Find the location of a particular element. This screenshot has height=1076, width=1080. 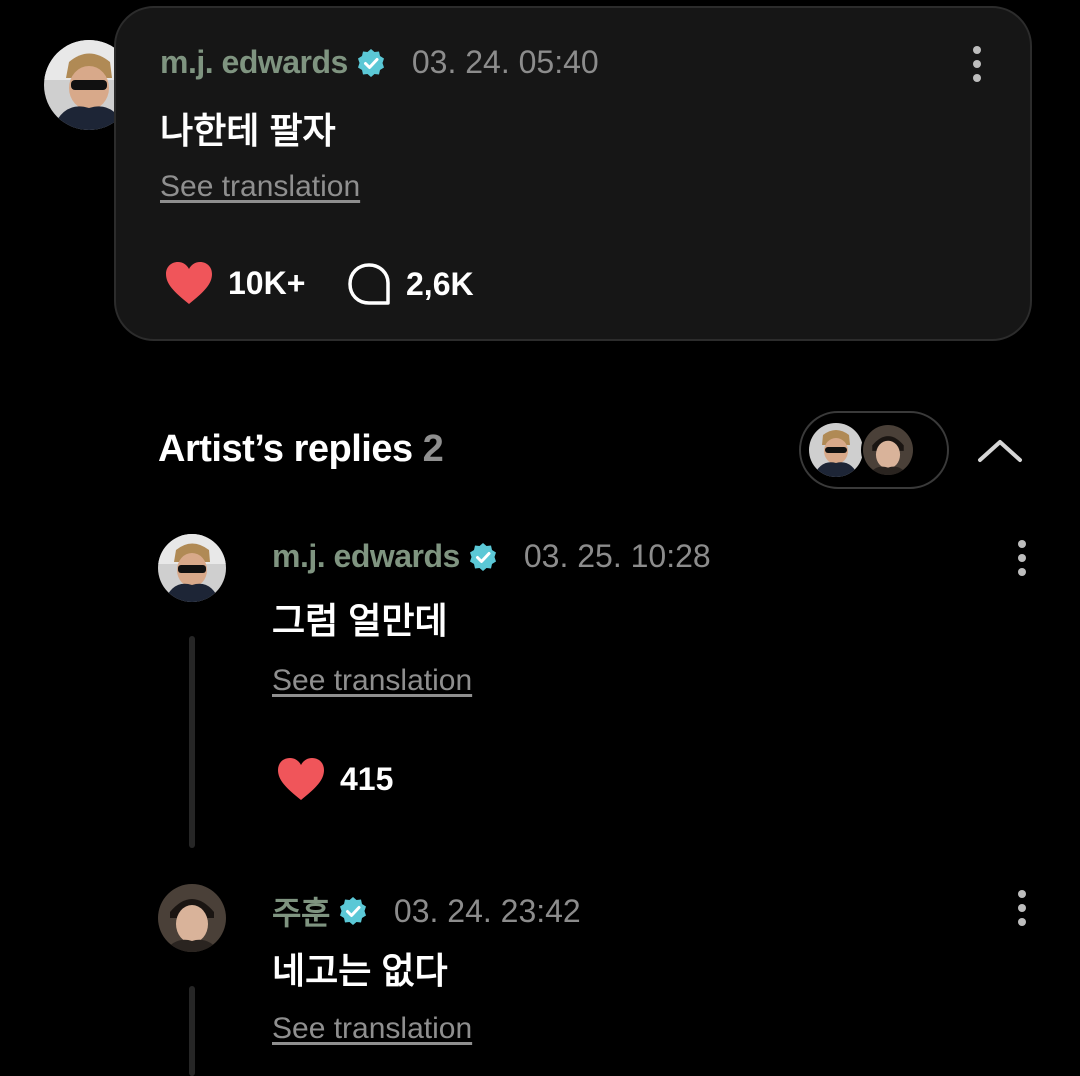

like-button: 10K+ is located at coordinates (234, 283).